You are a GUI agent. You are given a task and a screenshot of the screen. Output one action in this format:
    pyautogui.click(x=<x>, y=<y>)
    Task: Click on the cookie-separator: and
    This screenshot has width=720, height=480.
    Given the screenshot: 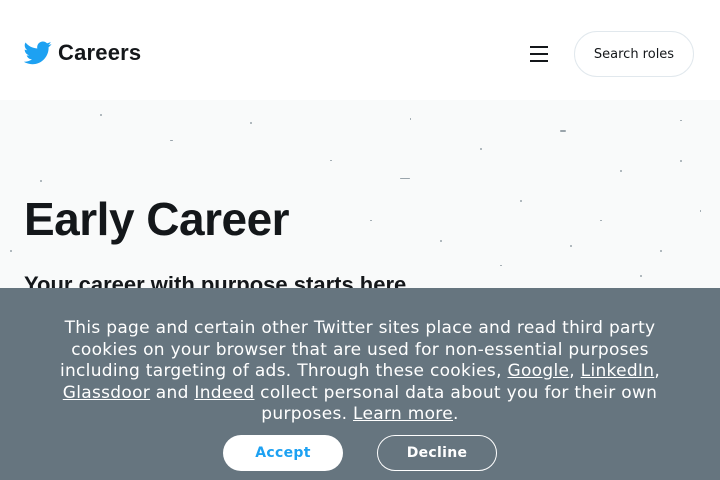 What is the action you would take?
    pyautogui.click(x=172, y=392)
    